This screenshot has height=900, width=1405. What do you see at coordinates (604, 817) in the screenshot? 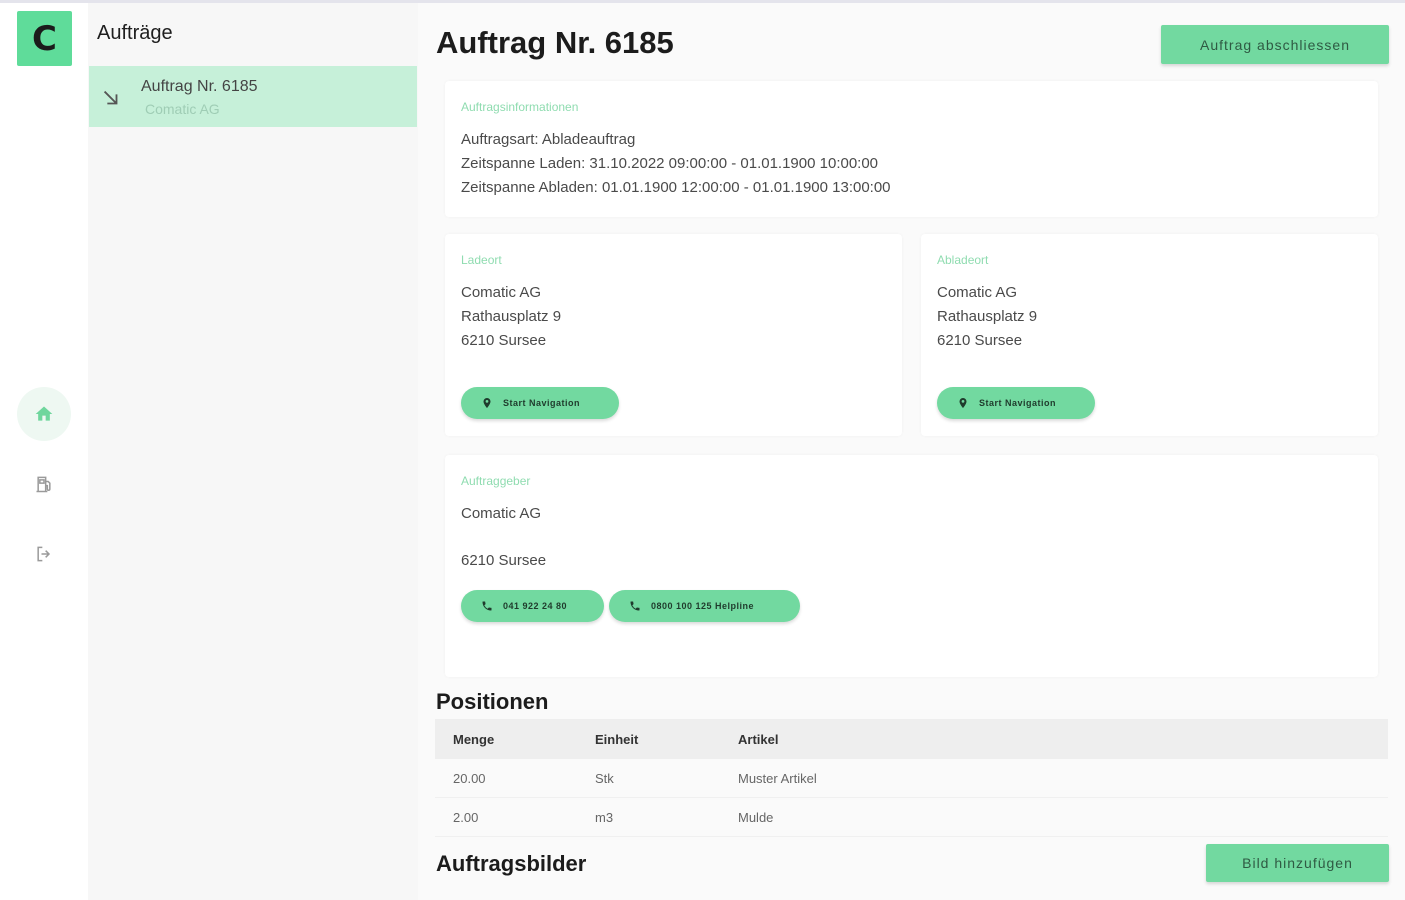
I see `cell-einheit: m3` at bounding box center [604, 817].